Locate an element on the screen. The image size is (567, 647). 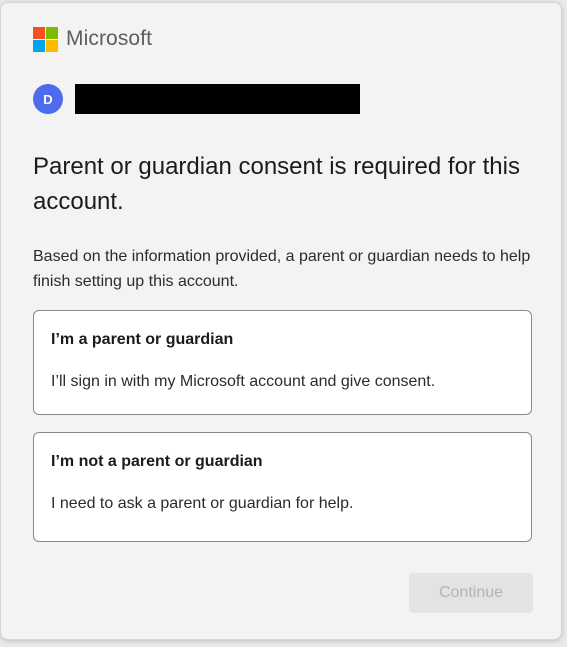
continue-button: Continue is located at coordinates (471, 593).